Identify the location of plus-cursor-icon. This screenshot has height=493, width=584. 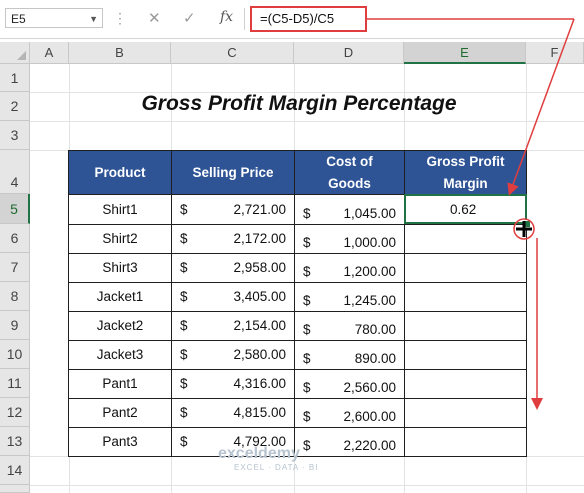
(524, 229).